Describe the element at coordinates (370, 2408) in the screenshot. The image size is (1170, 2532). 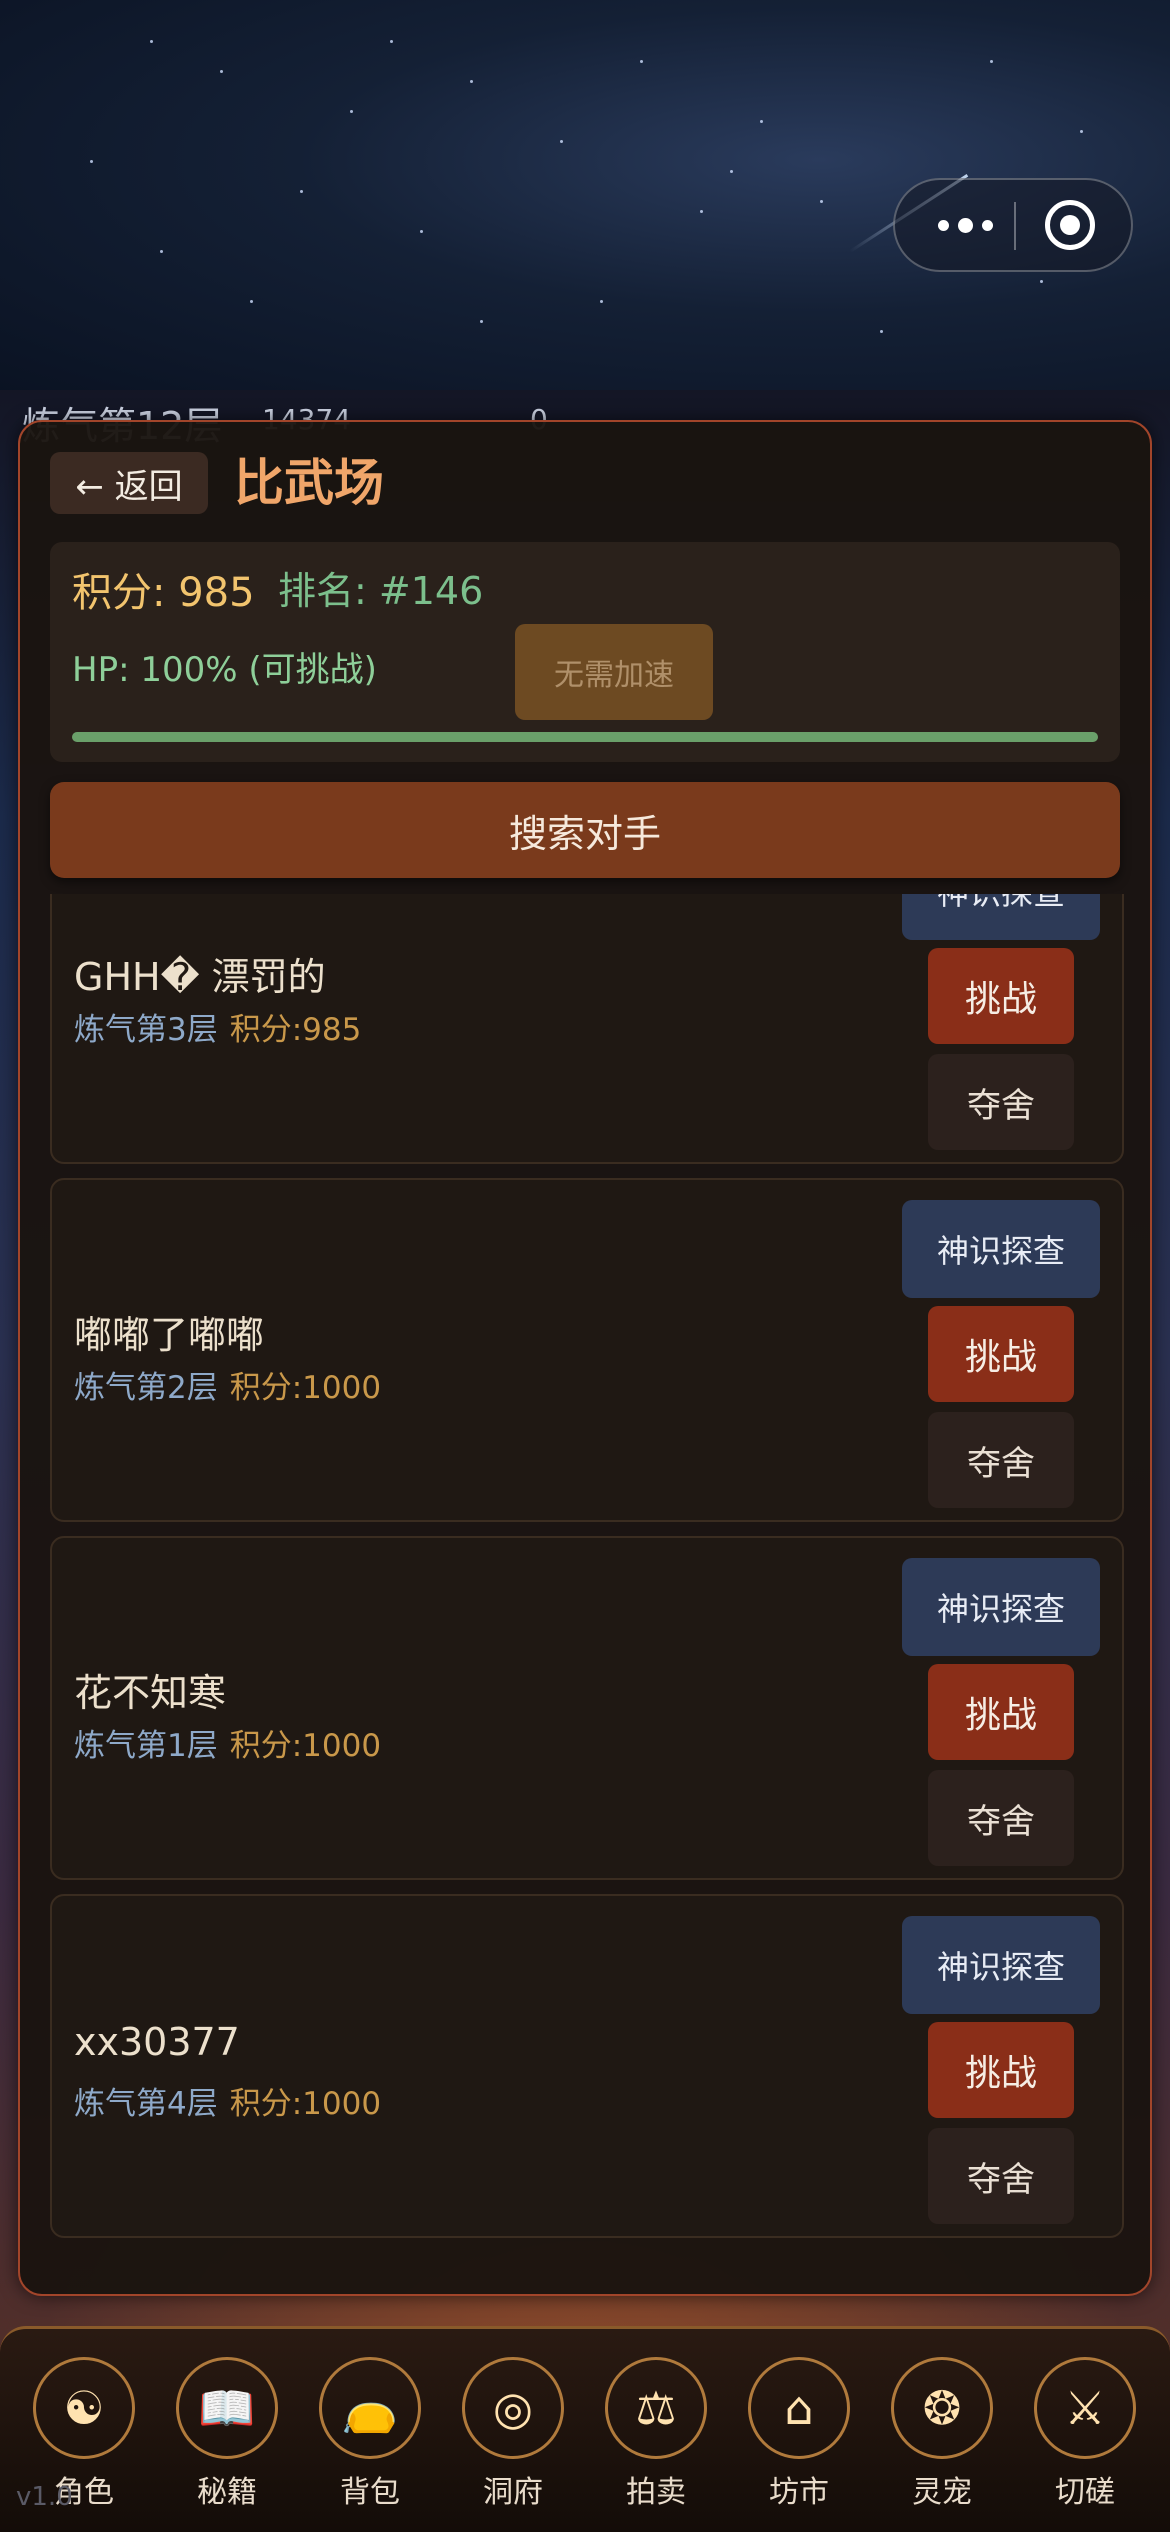
I see `bag-icon: 👝` at that location.